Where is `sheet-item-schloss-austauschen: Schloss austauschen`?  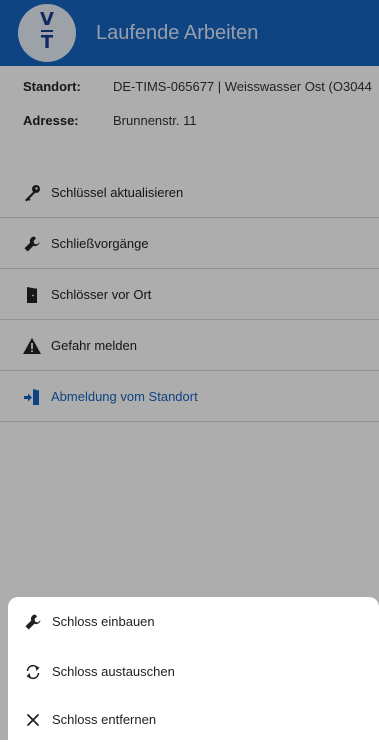 sheet-item-schloss-austauschen: Schloss austauschen is located at coordinates (193, 672).